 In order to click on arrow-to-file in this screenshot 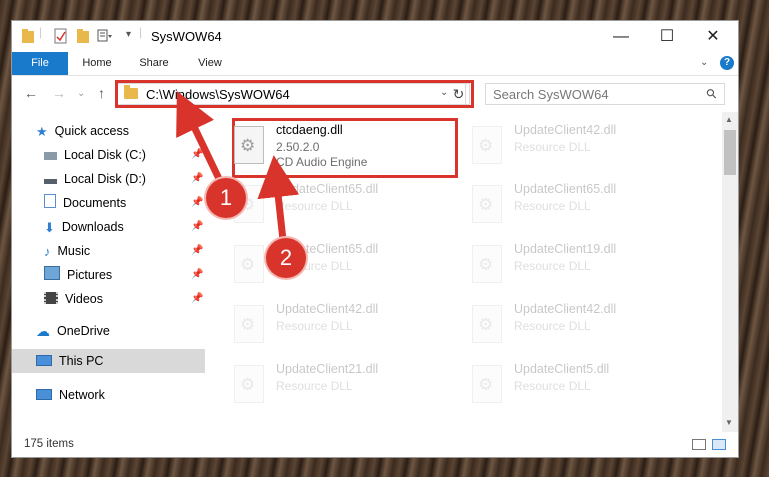, I will do `click(278, 198)`.